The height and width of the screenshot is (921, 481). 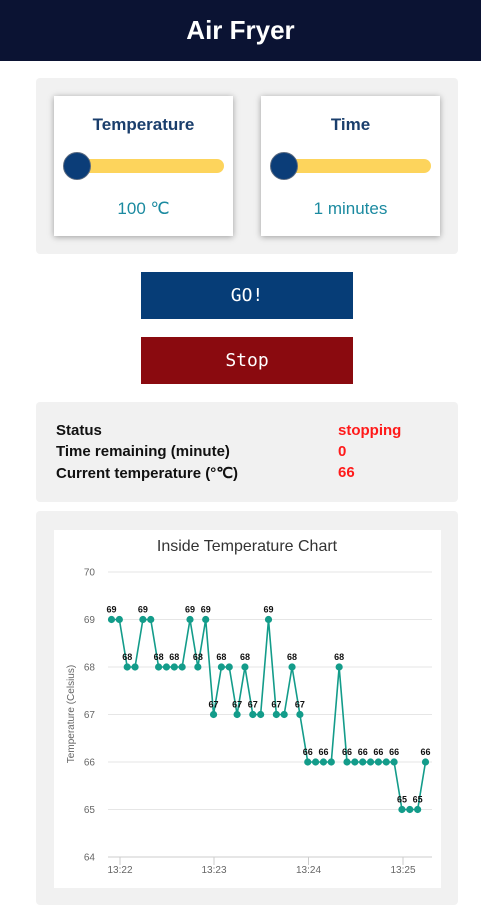 I want to click on current-temperature-row: Current temperature (°℃) 66, so click(x=247, y=474).